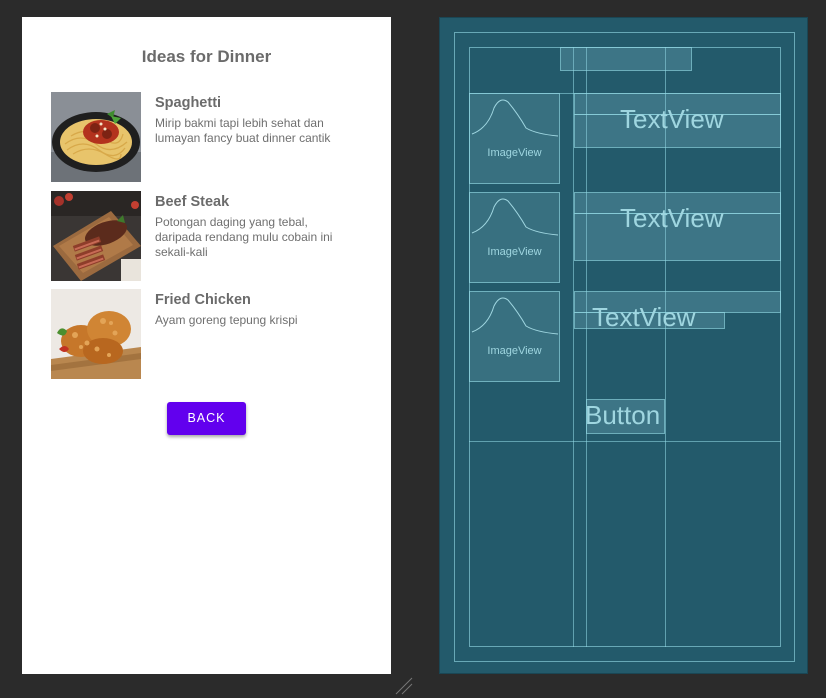  Describe the element at coordinates (203, 300) in the screenshot. I see `item-title: Fried Chicken` at that location.